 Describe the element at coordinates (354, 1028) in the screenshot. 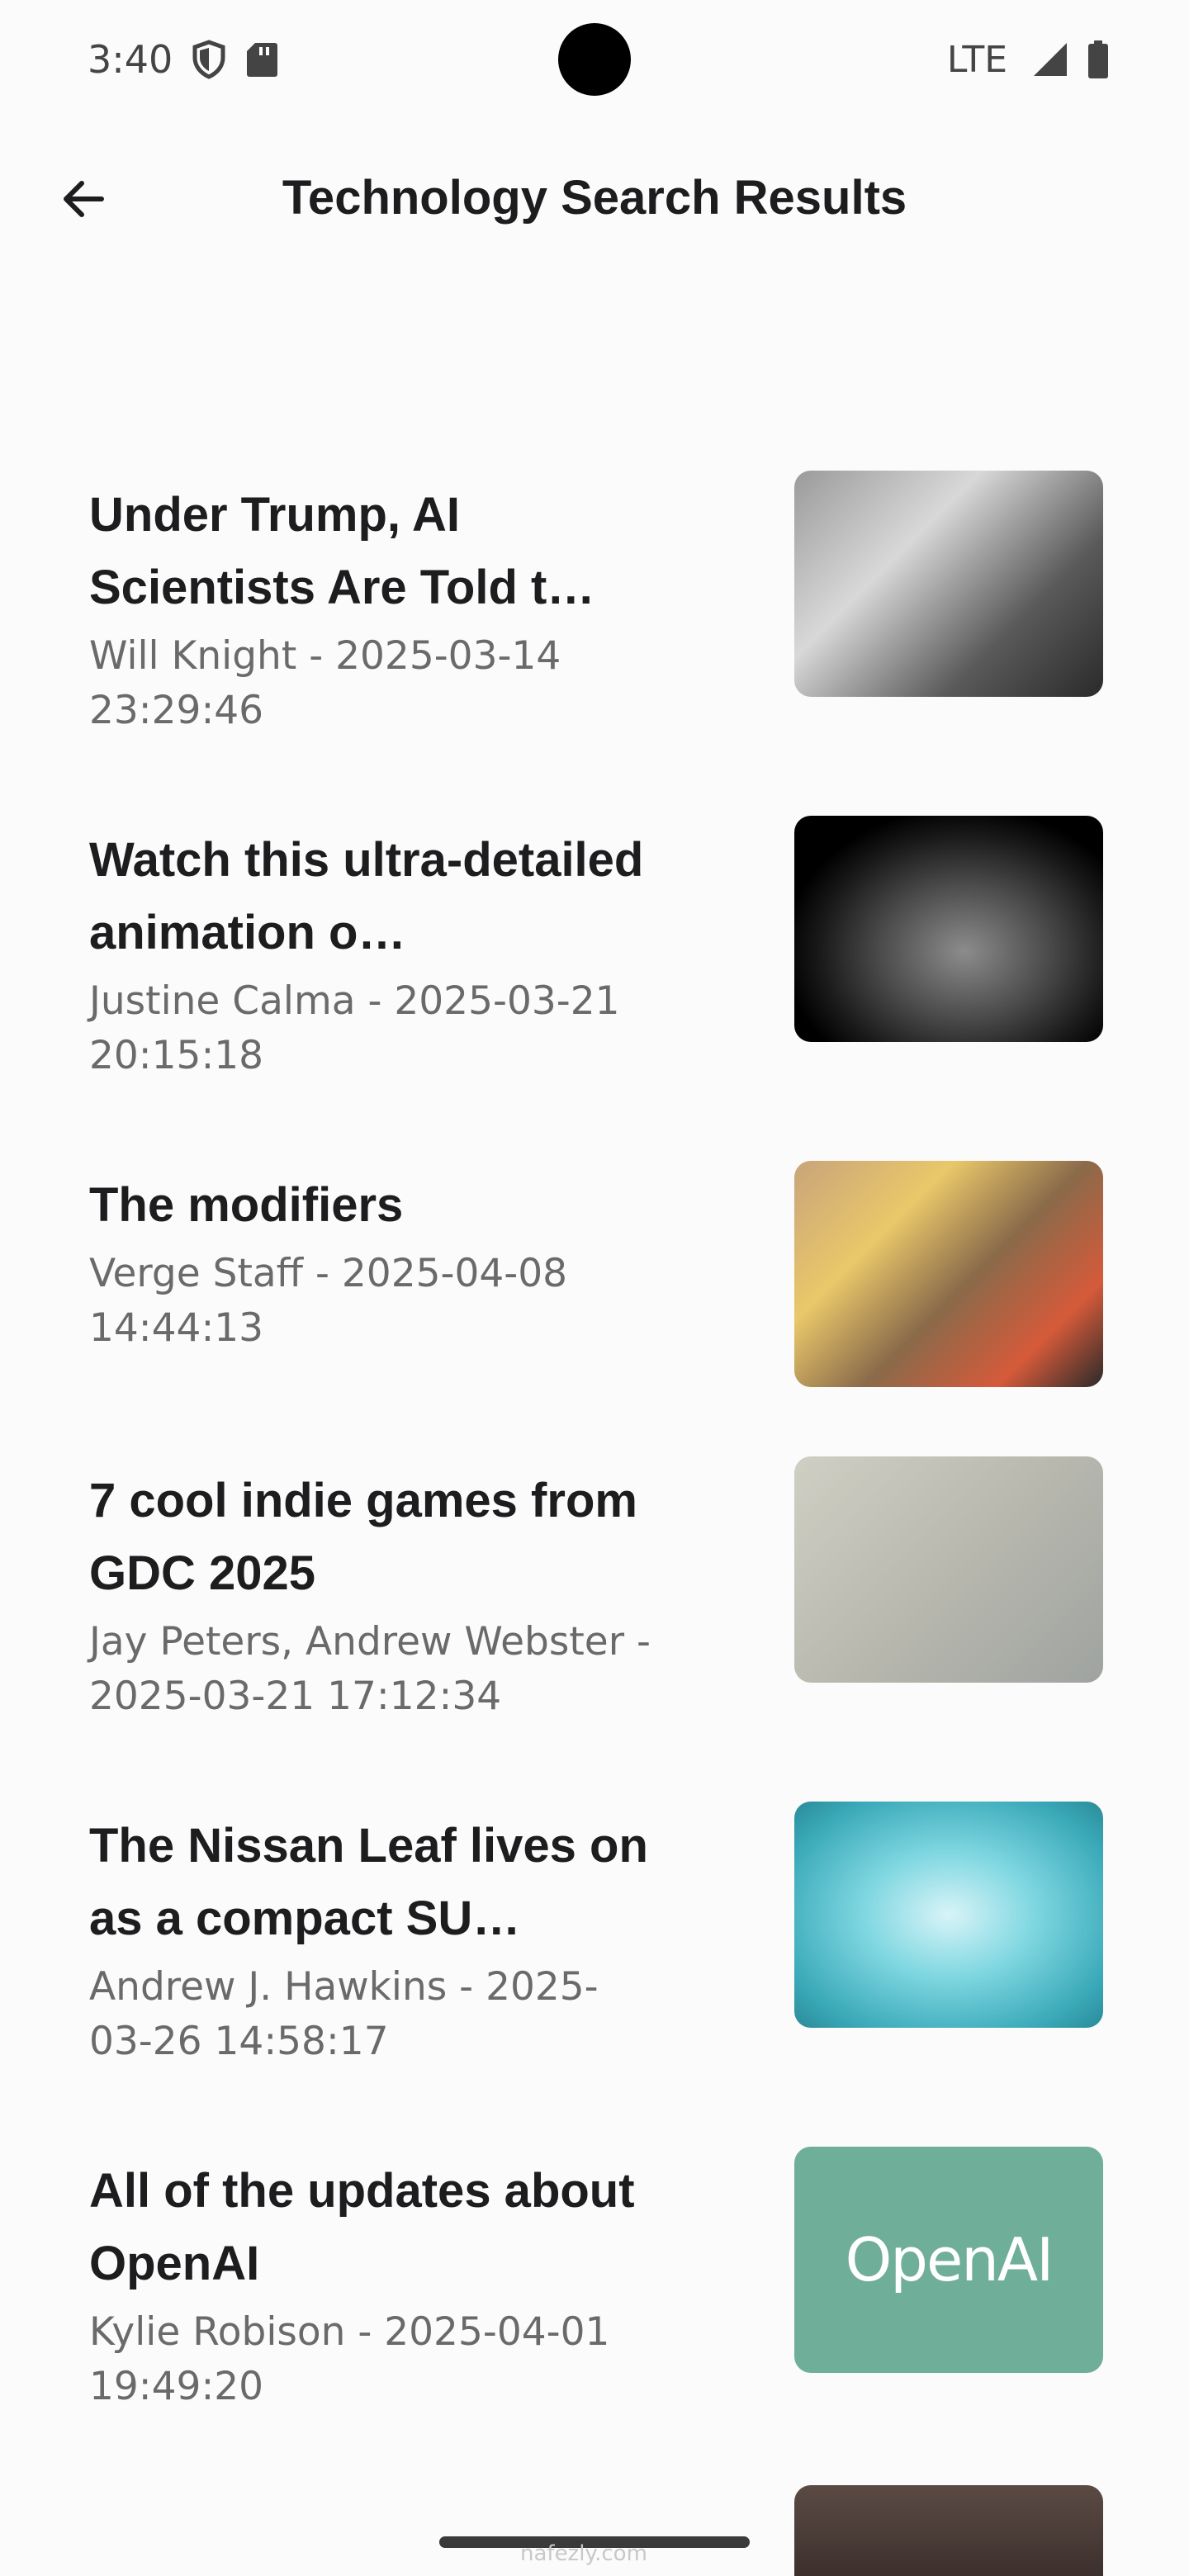

I see `result-meta: Justine Calma - 2025-03-21 20:15:18` at that location.